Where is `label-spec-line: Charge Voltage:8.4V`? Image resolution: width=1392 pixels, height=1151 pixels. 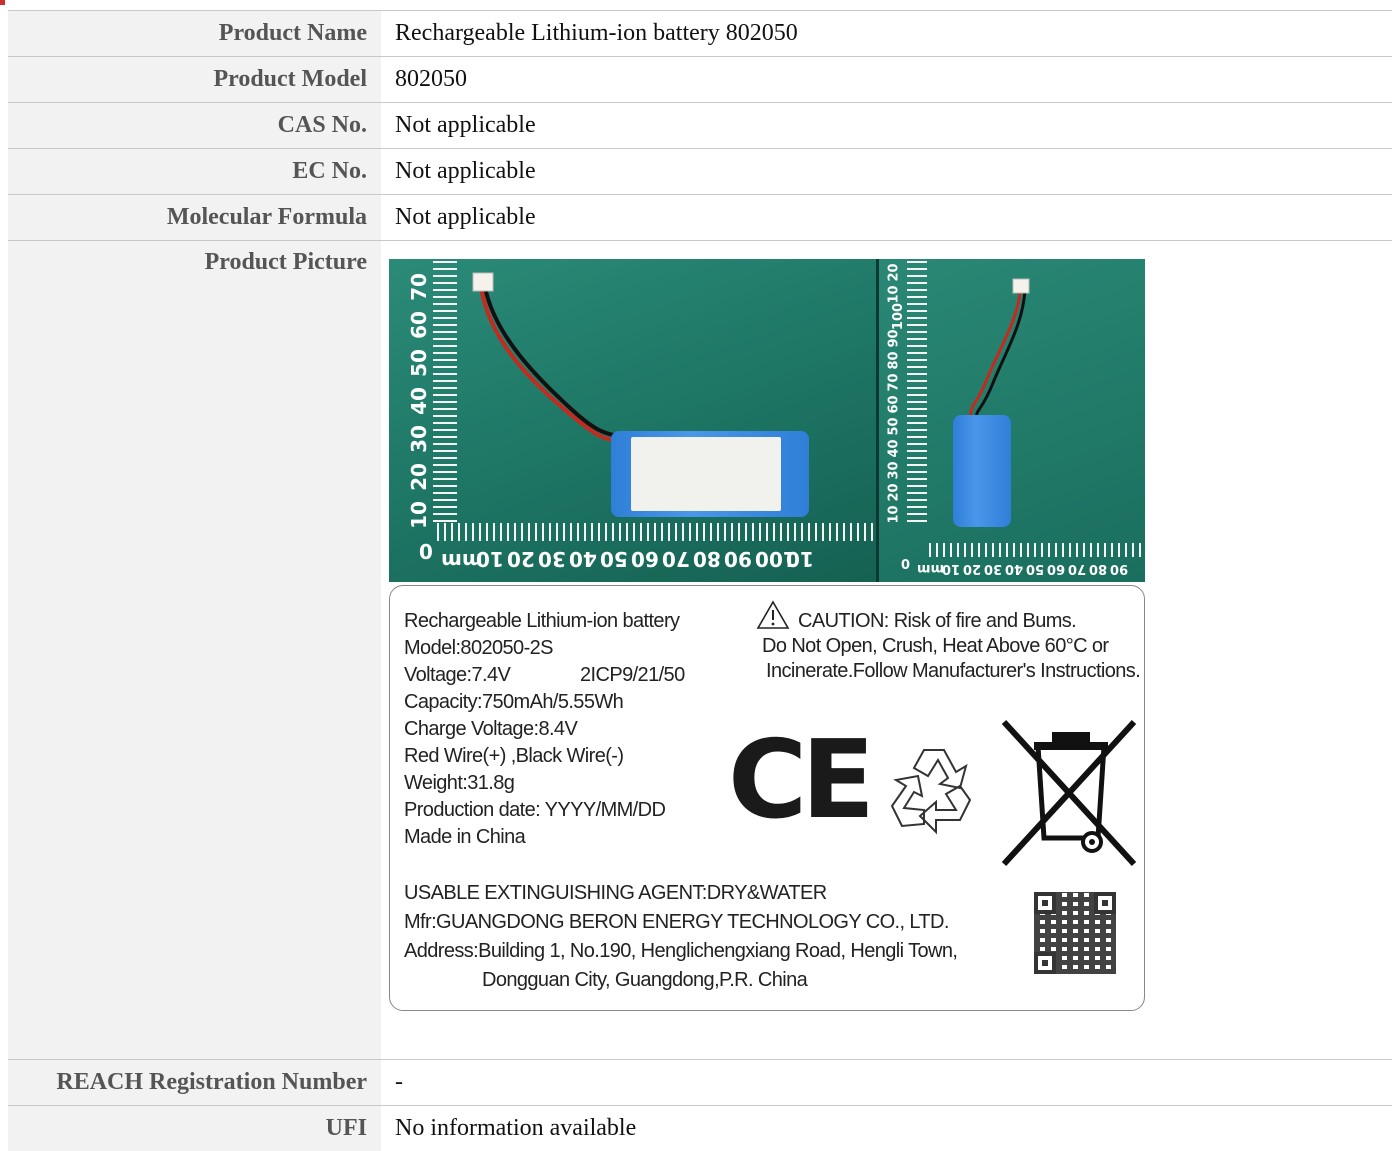 label-spec-line: Charge Voltage:8.4V is located at coordinates (490, 729).